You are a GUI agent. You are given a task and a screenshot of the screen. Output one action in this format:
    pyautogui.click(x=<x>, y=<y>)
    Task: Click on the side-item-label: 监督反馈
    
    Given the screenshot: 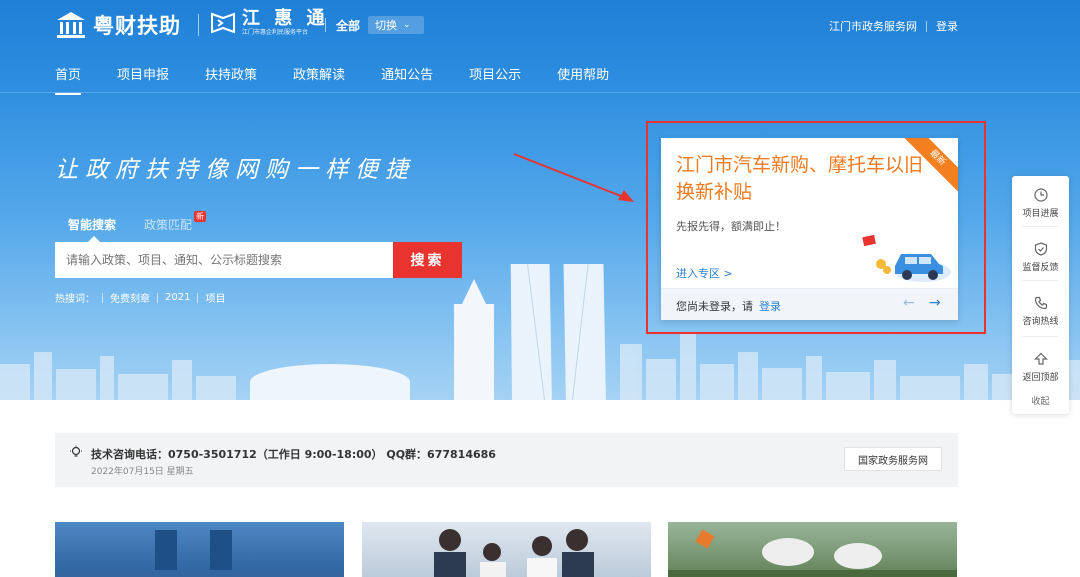 What is the action you would take?
    pyautogui.click(x=1040, y=268)
    